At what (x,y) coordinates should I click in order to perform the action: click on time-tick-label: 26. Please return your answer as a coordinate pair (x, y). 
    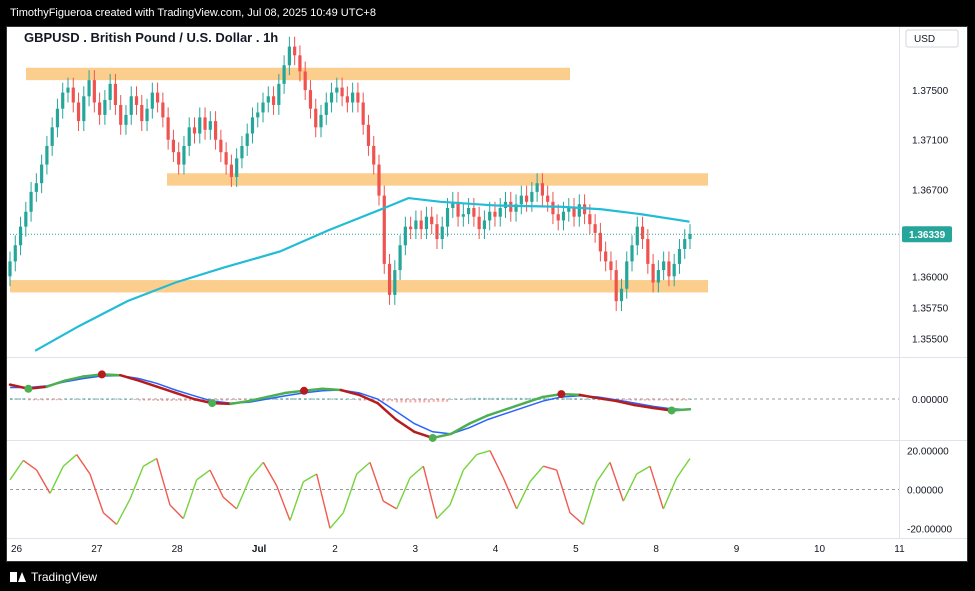
    Looking at the image, I should click on (17, 549).